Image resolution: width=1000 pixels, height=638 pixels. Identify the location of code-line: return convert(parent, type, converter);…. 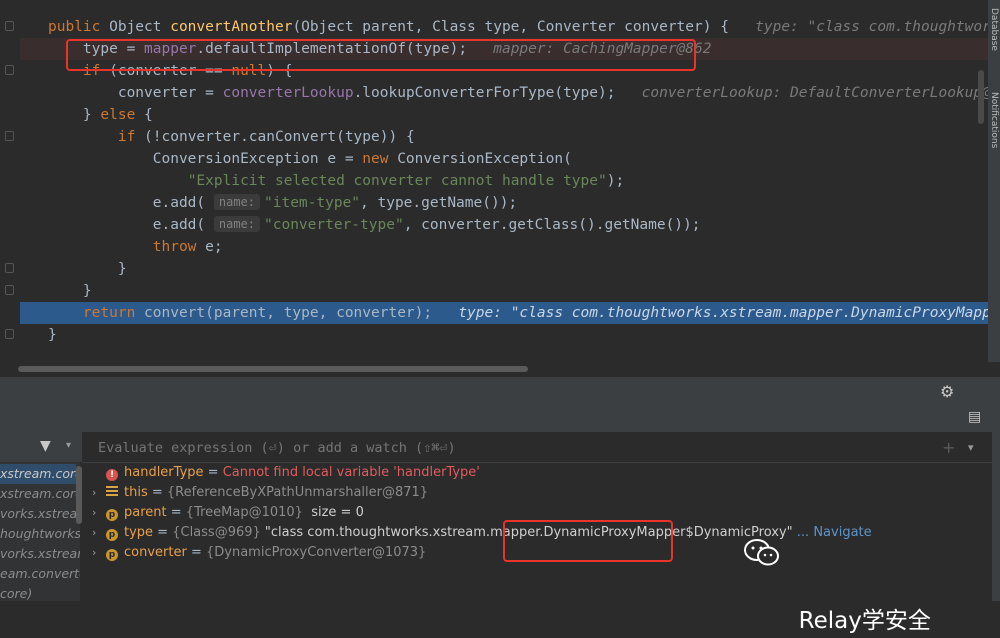
(494, 313).